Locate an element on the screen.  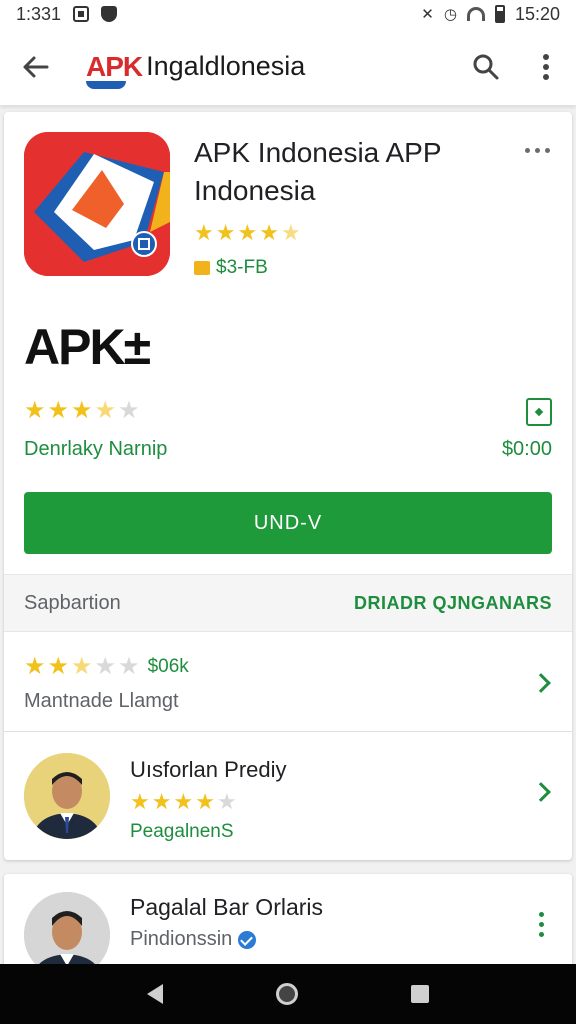
section-title: Sapbartion is located at coordinates (72, 602).